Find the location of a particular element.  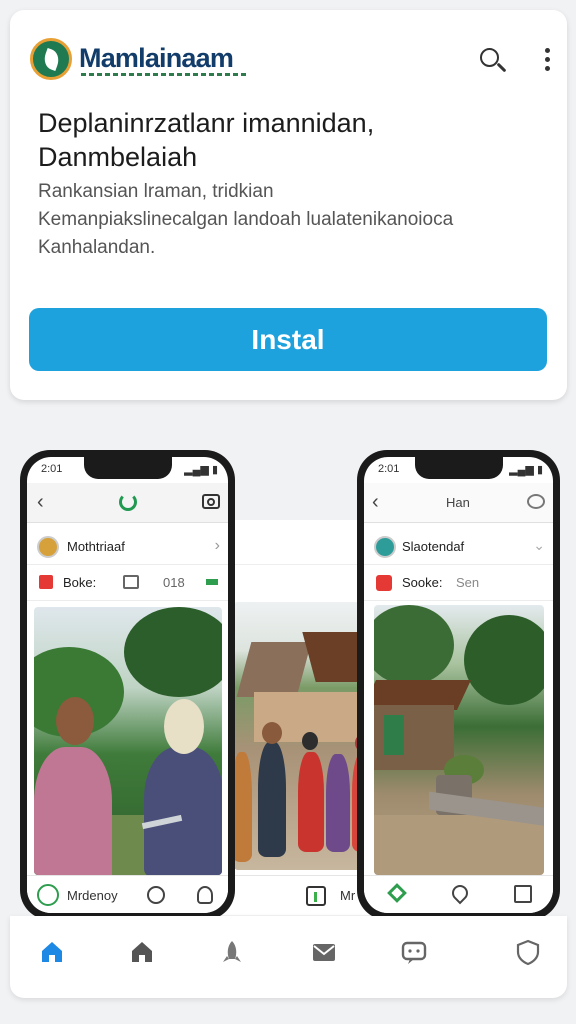

app-title: Deplaninrzatlanr imannidan, Danmbelaiah is located at coordinates (298, 140).